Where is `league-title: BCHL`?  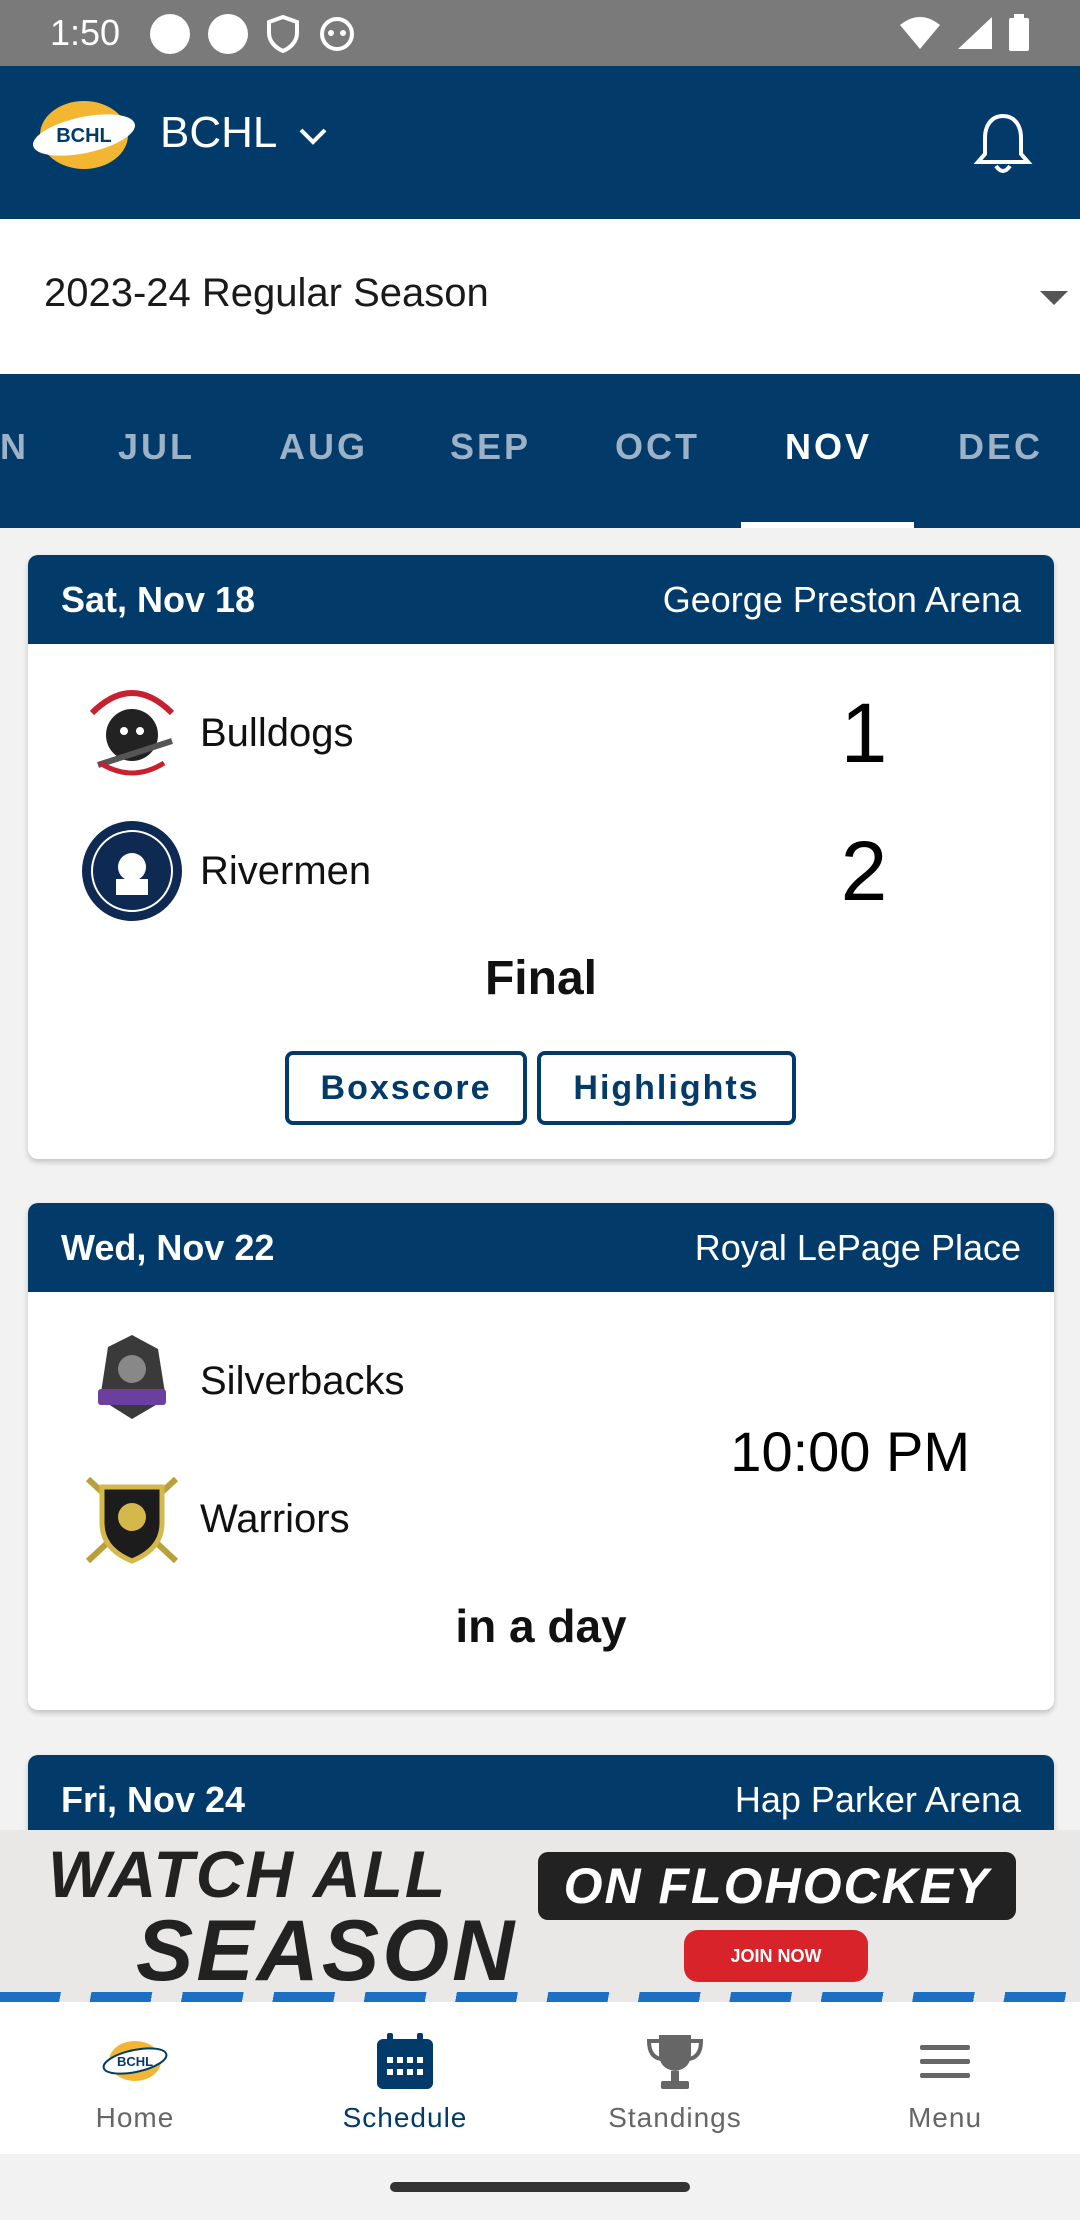
league-title: BCHL is located at coordinates (218, 133).